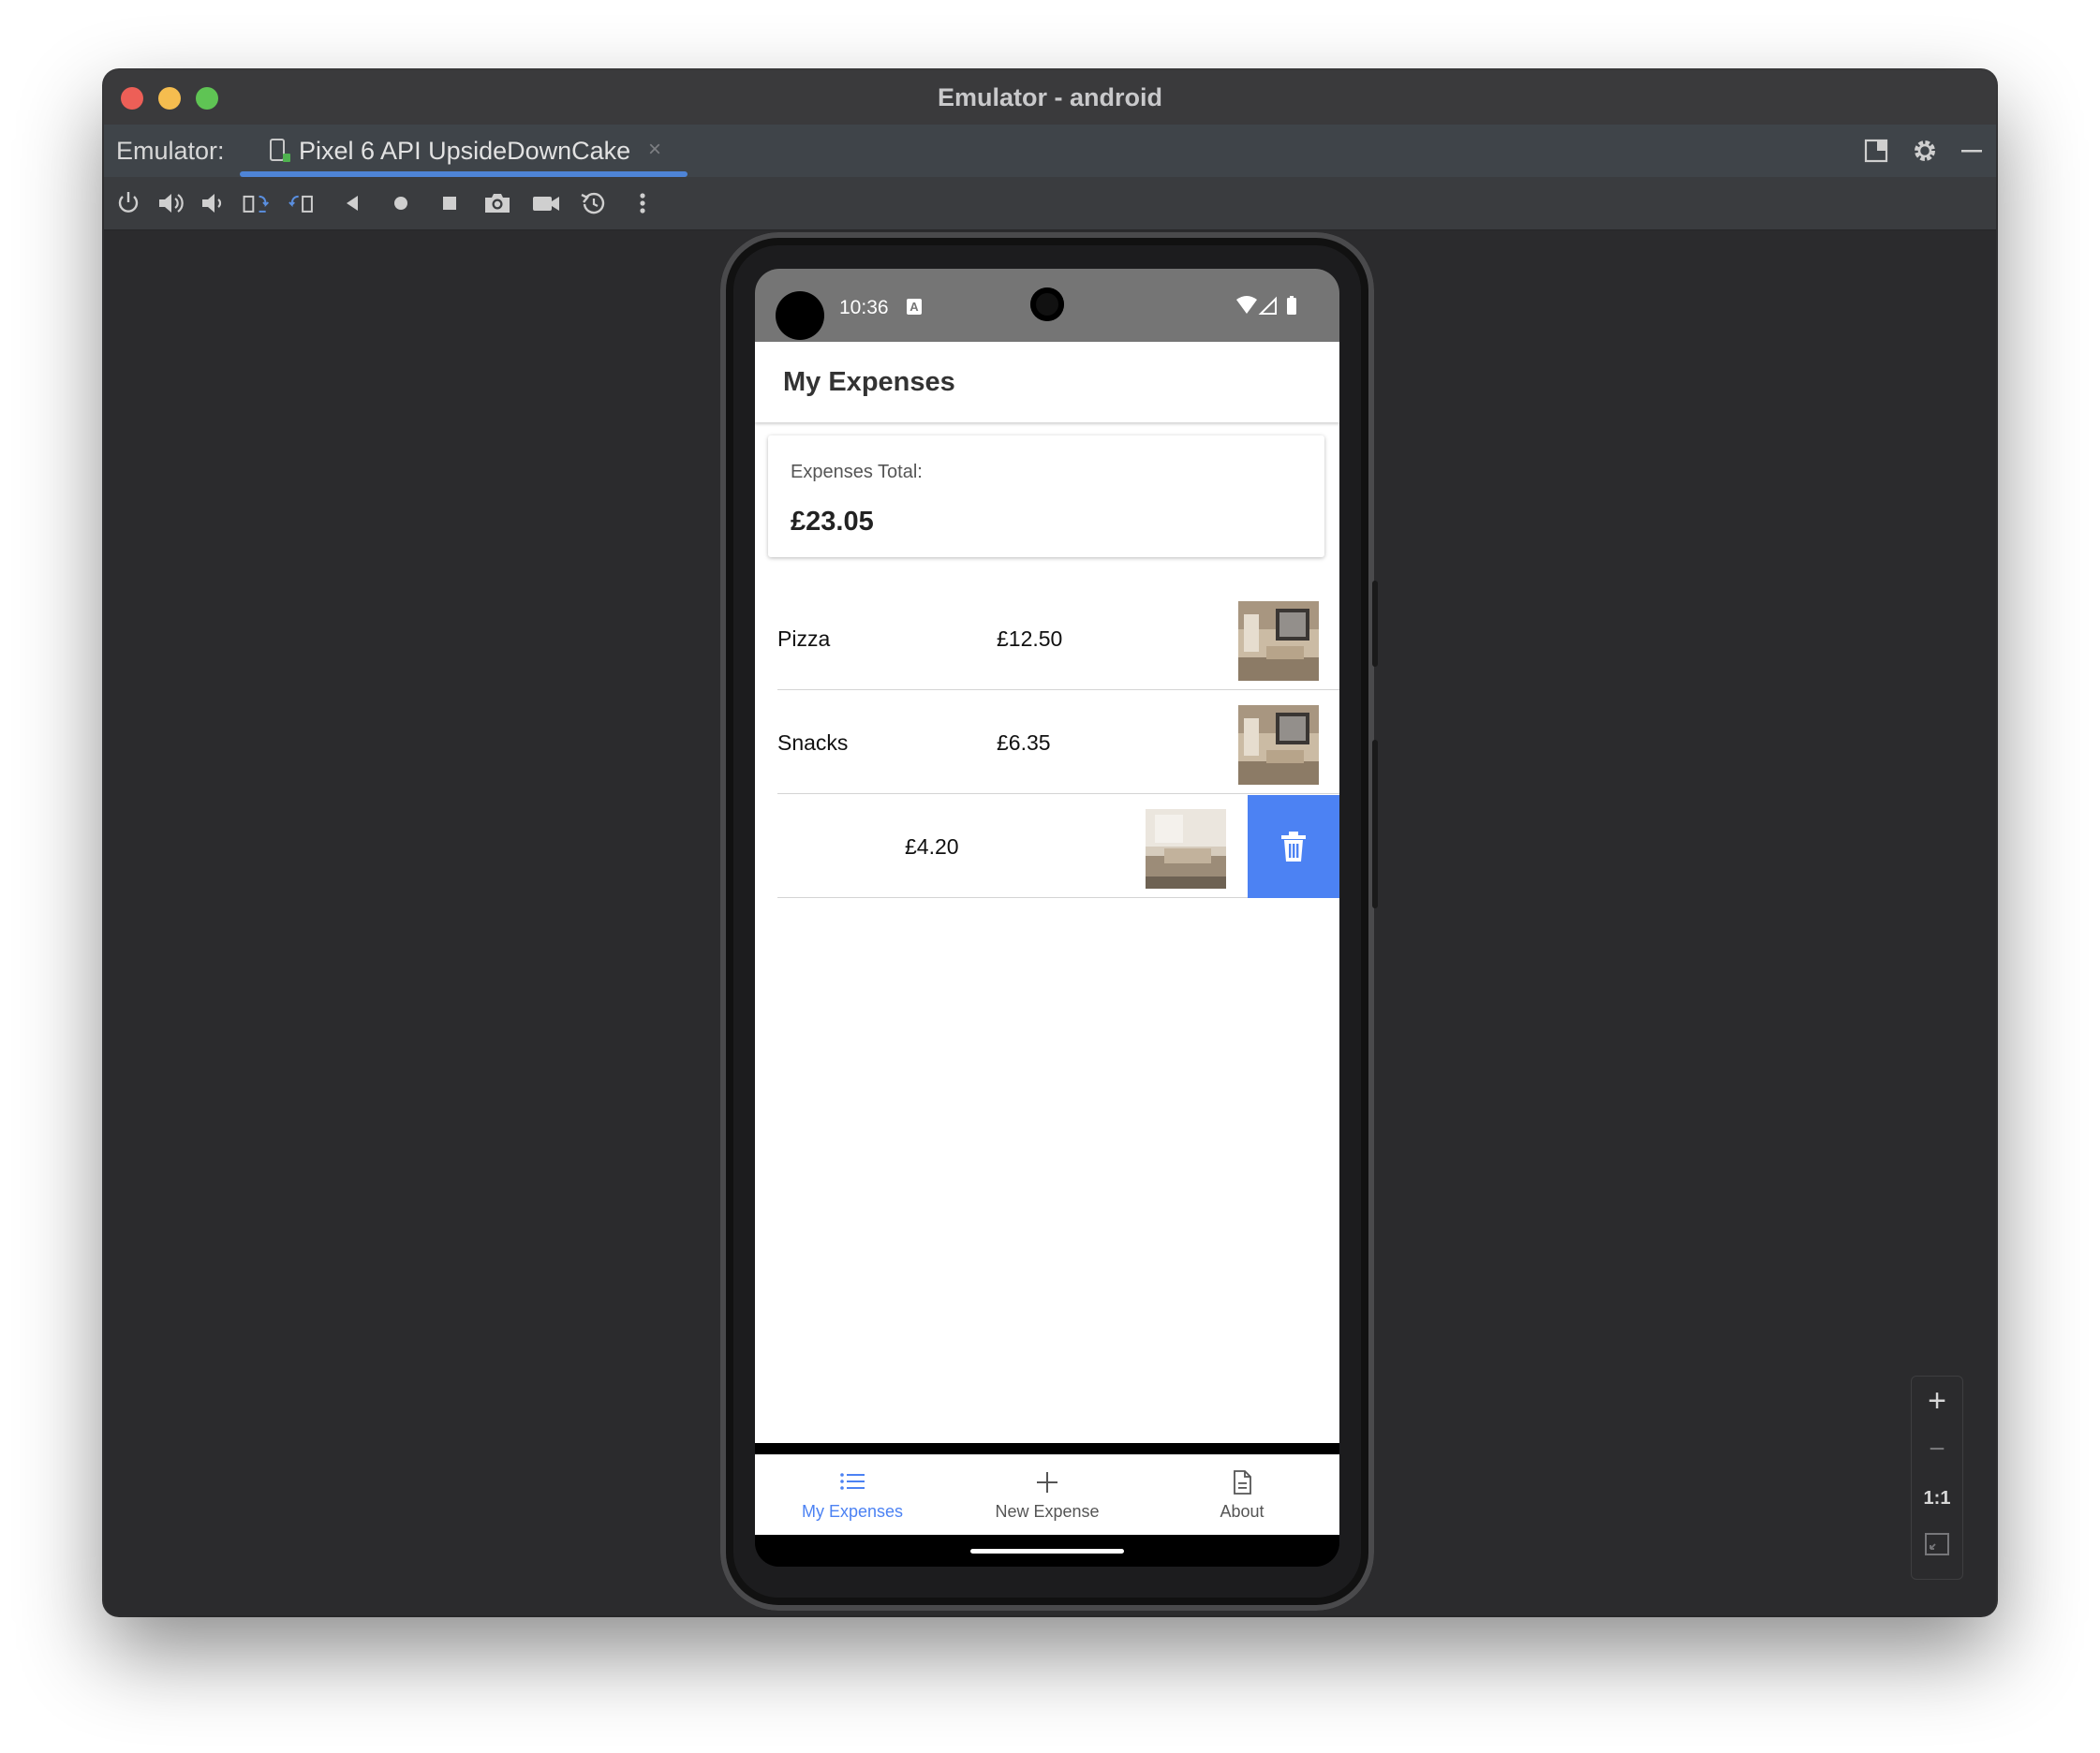 The height and width of the screenshot is (1753, 2100). What do you see at coordinates (450, 203) in the screenshot?
I see `overview-square-icon` at bounding box center [450, 203].